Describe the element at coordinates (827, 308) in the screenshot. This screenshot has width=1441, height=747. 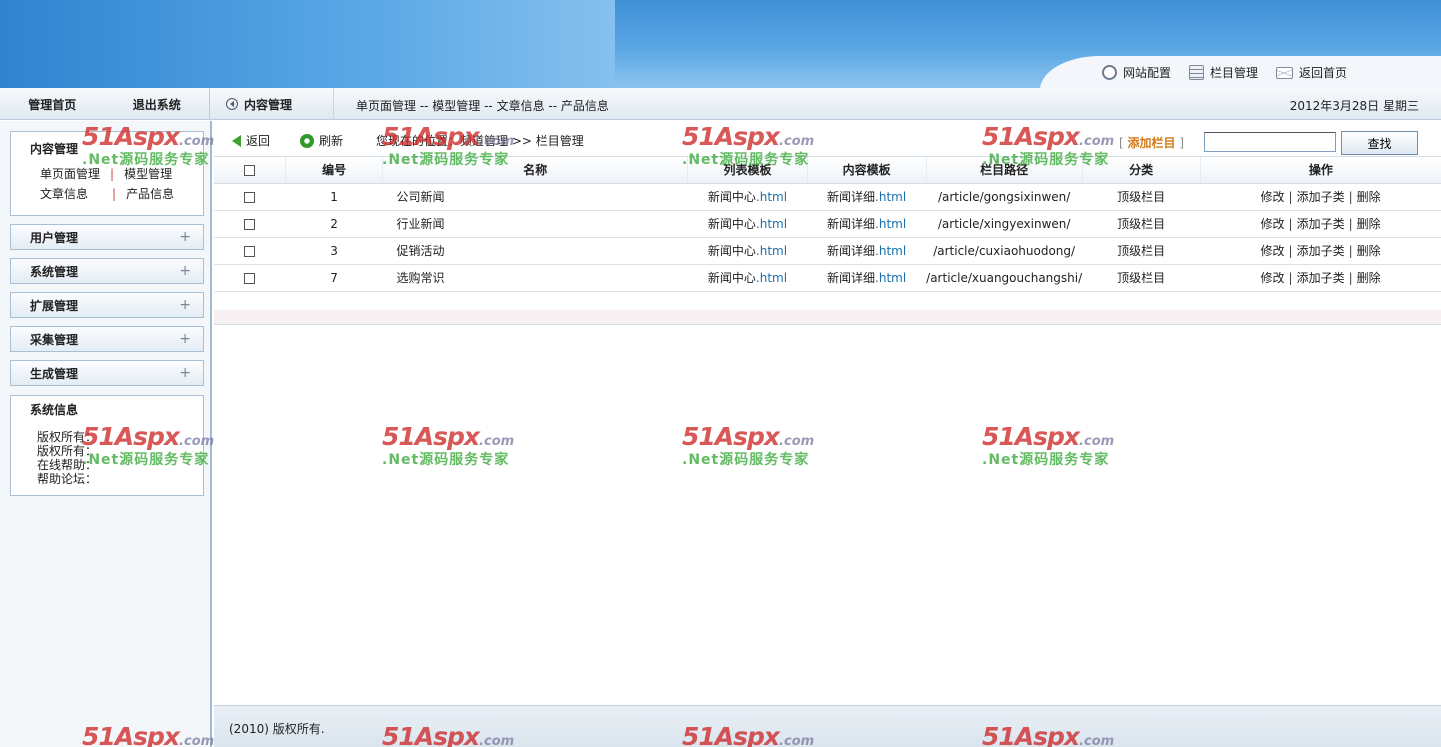
I see `table-footer-row` at that location.